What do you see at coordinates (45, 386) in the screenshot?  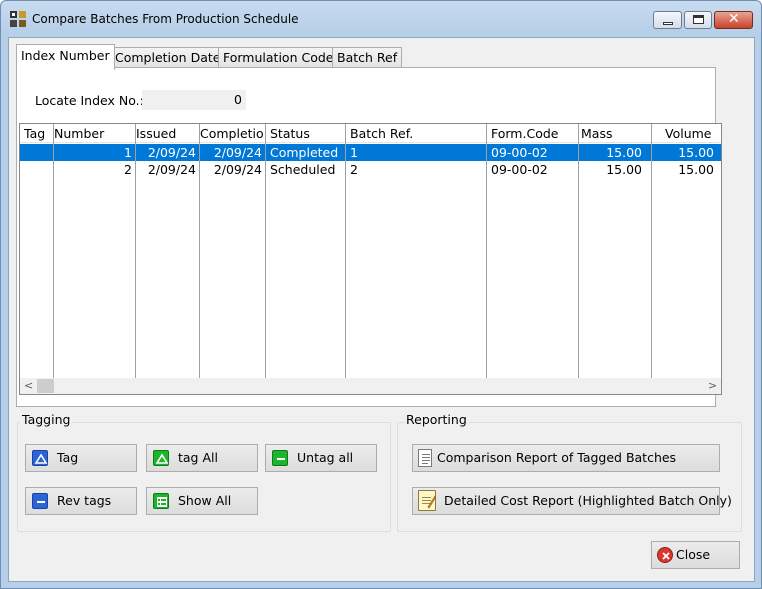 I see `scroll-thumb` at bounding box center [45, 386].